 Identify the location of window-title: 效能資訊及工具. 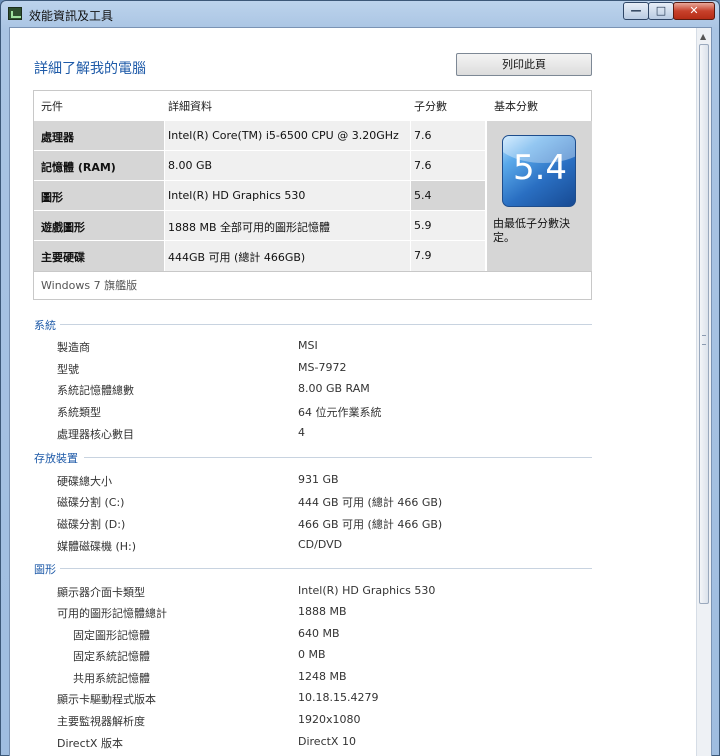
(71, 16).